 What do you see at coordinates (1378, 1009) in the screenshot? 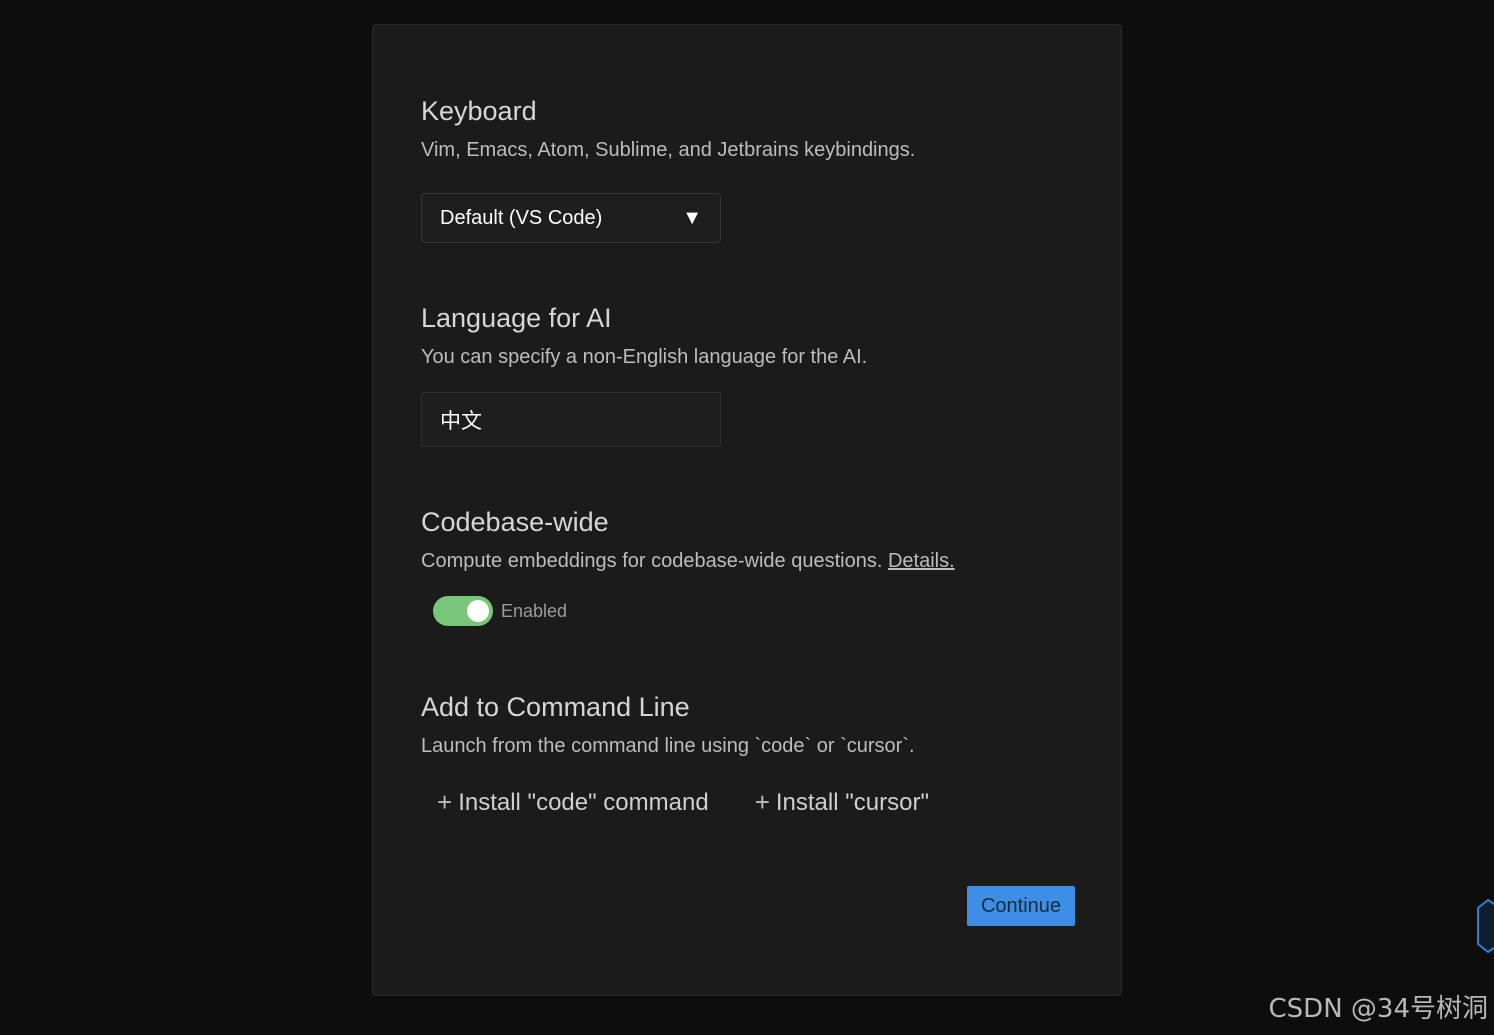
I see `watermark: CSDN @34号树洞` at bounding box center [1378, 1009].